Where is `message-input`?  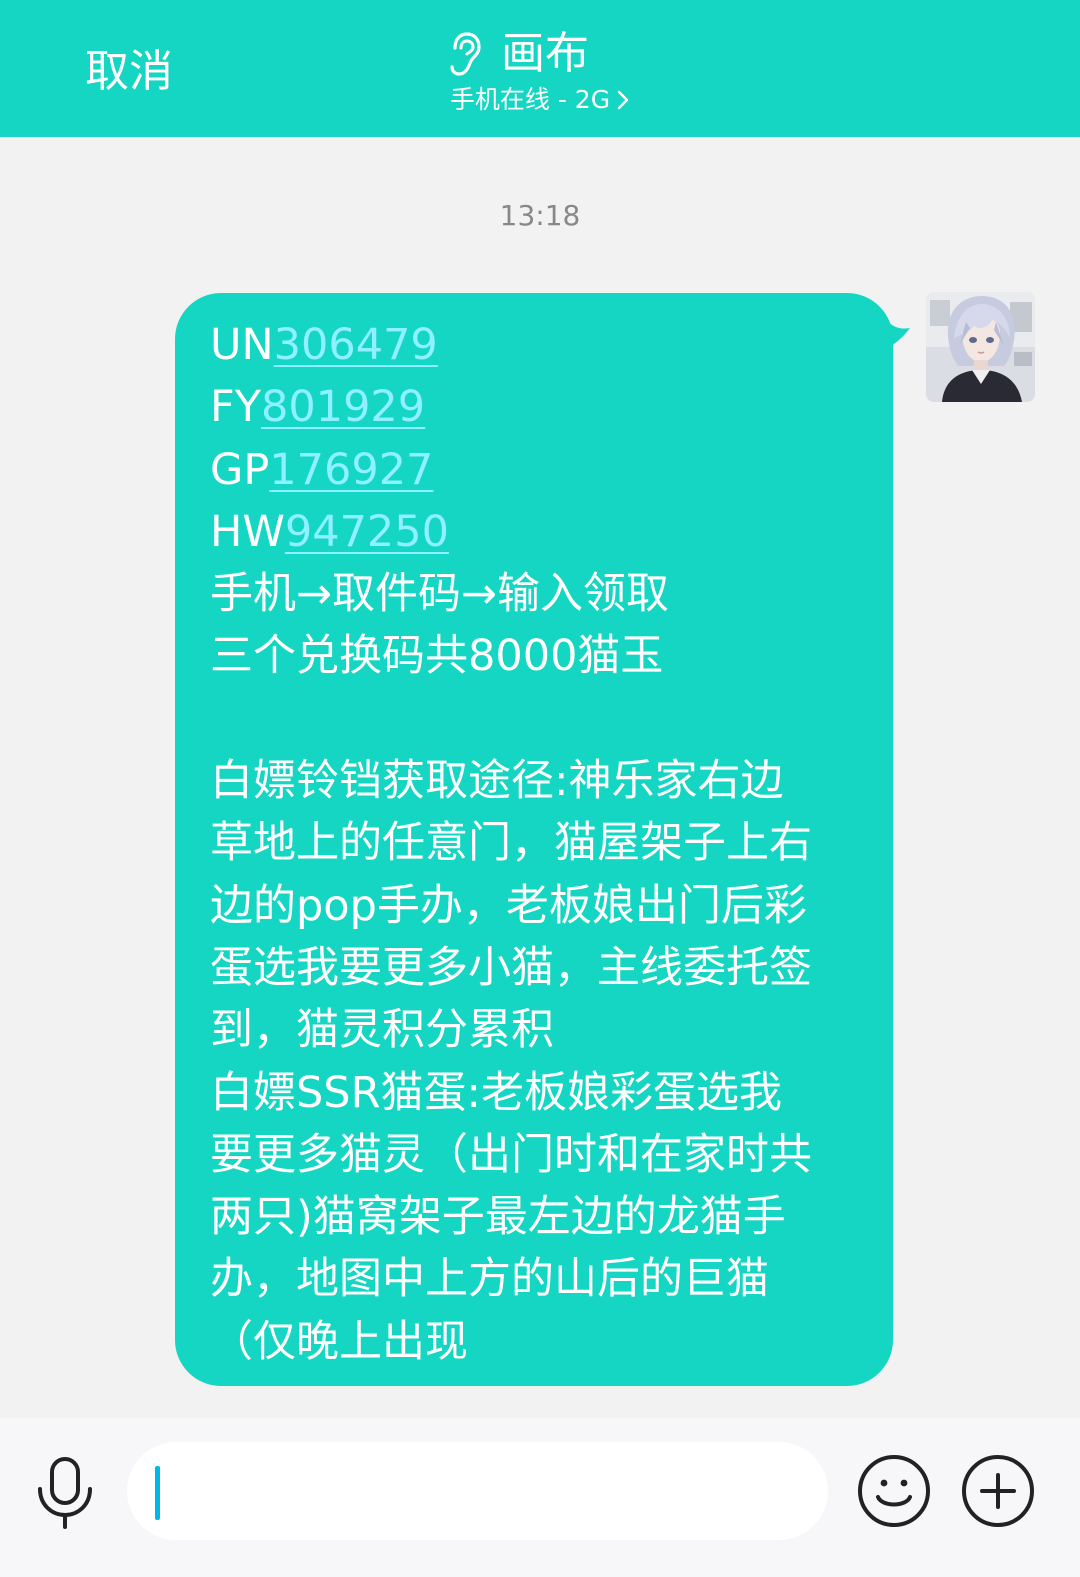 message-input is located at coordinates (477, 1491).